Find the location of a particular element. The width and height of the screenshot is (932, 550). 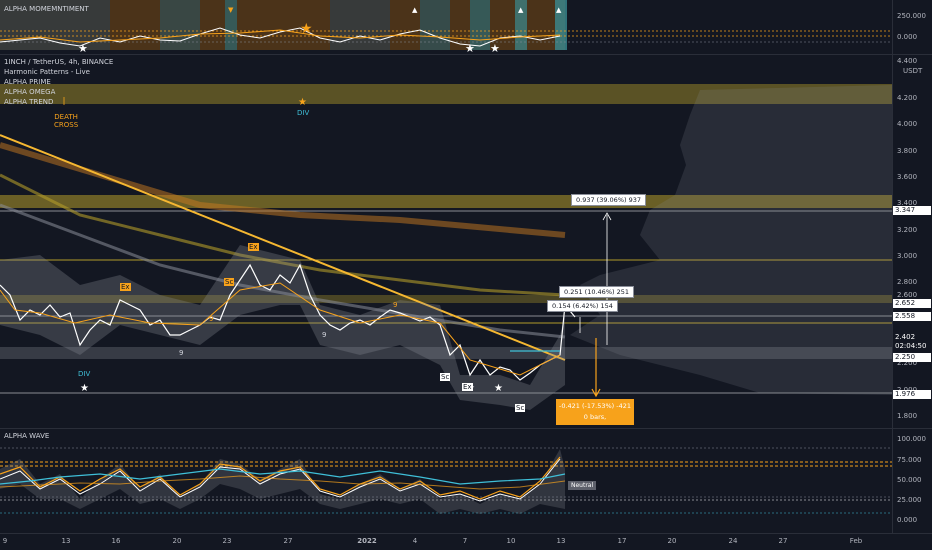

death-cross-line2: CROSS is located at coordinates (66, 125).